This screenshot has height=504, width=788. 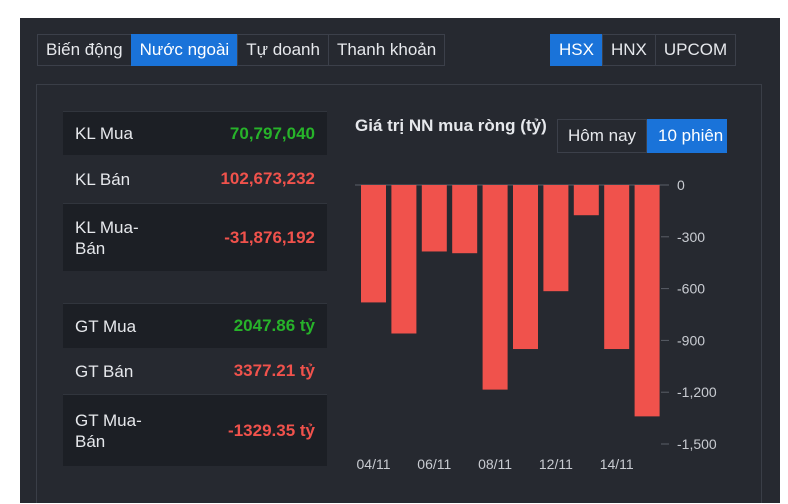 I want to click on x-tick-label: 14/11, so click(x=617, y=464).